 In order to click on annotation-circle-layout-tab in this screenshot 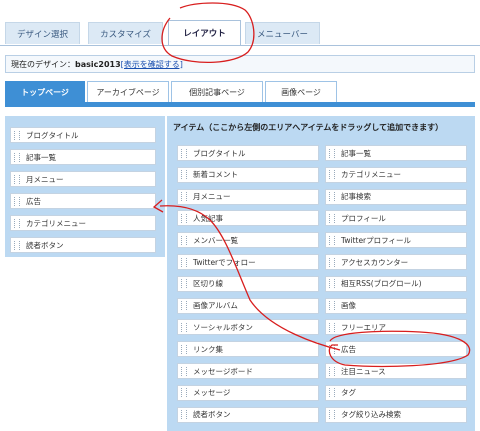, I will do `click(208, 33)`.